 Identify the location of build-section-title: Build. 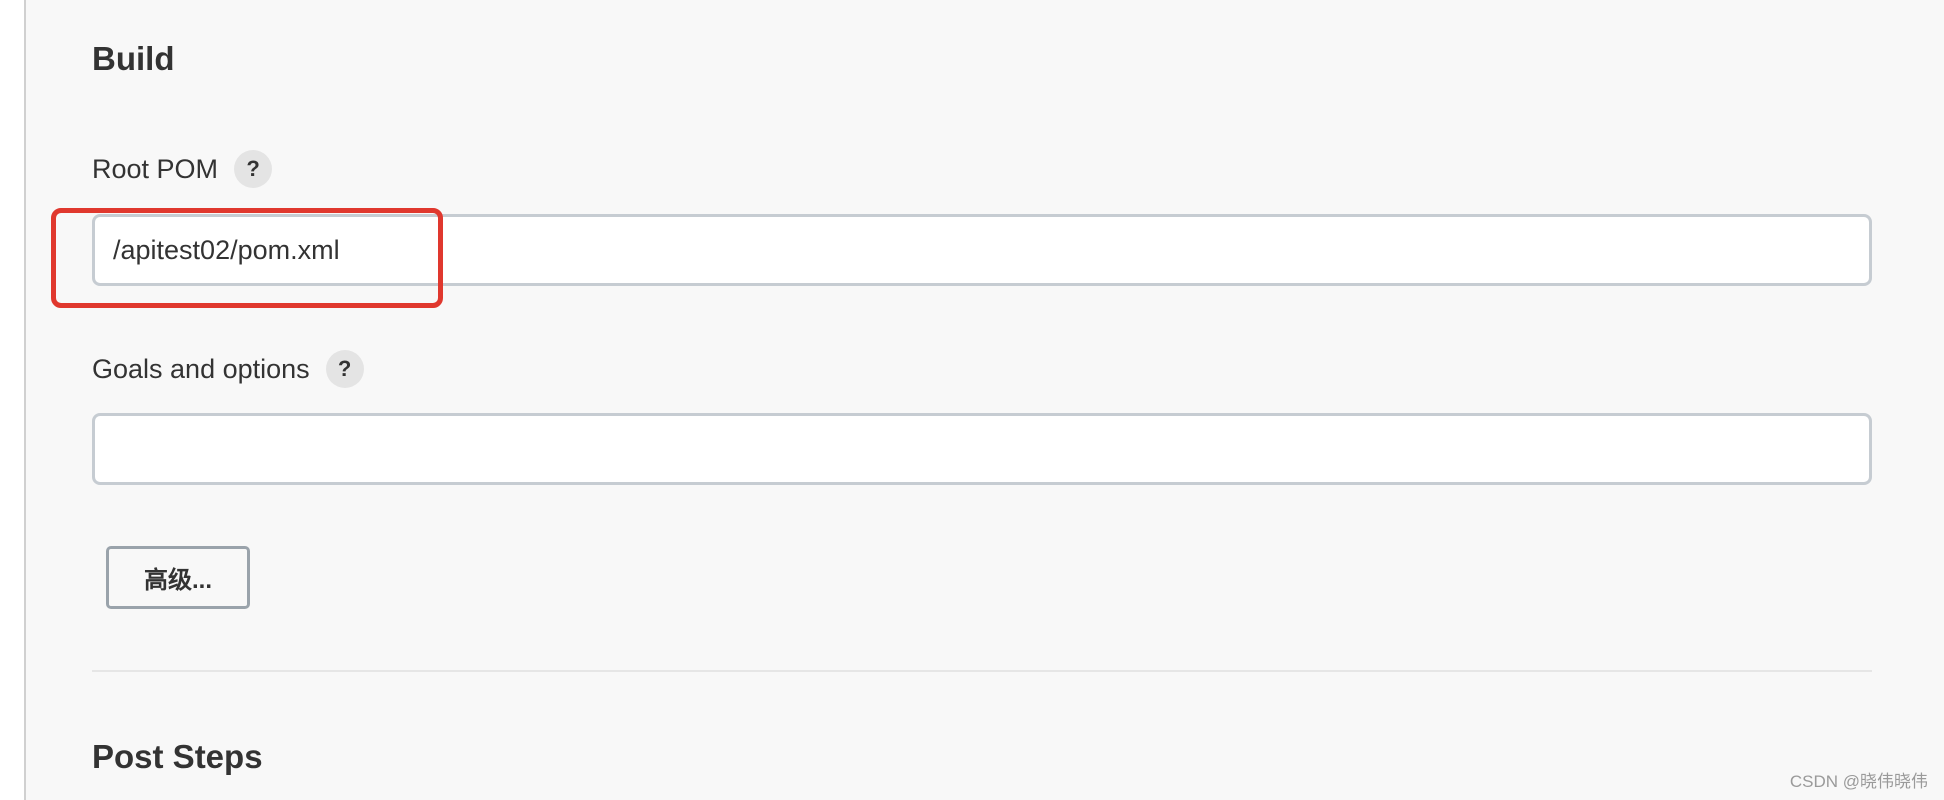
(133, 58).